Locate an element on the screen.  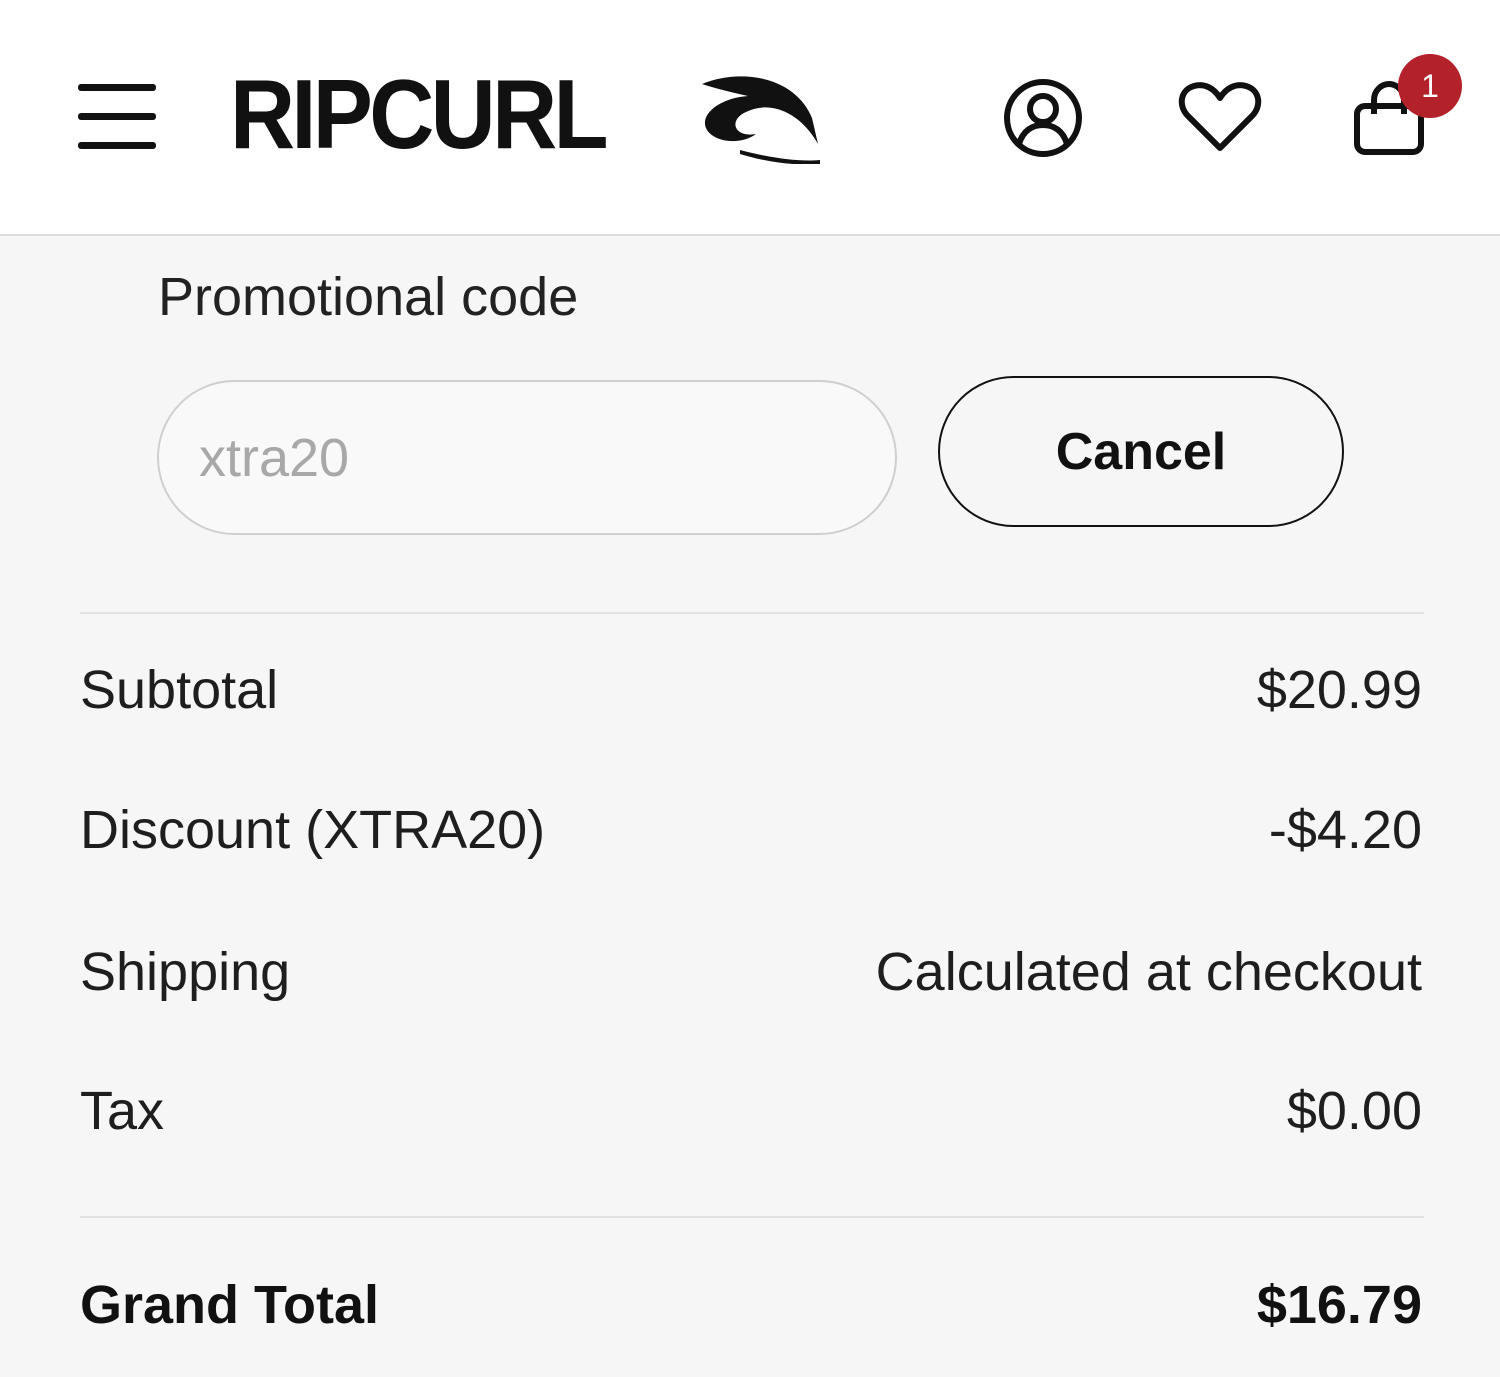
brand-logo-text: RIPCURL is located at coordinates (419, 114).